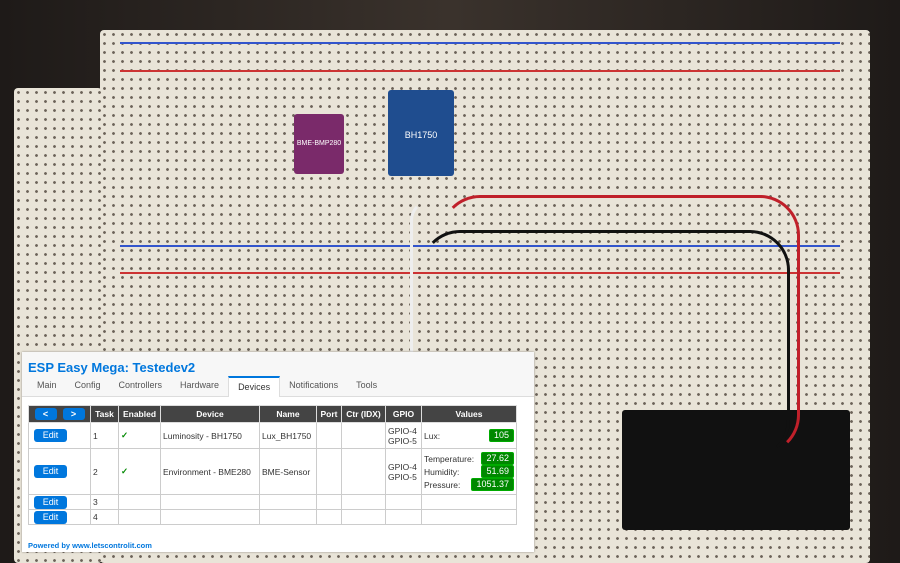 The image size is (900, 563). What do you see at coordinates (104, 435) in the screenshot?
I see `task-number: 1` at bounding box center [104, 435].